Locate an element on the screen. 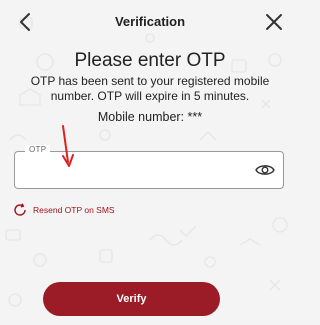  resend-otp-label: Resend OTP on SMS is located at coordinates (74, 210).